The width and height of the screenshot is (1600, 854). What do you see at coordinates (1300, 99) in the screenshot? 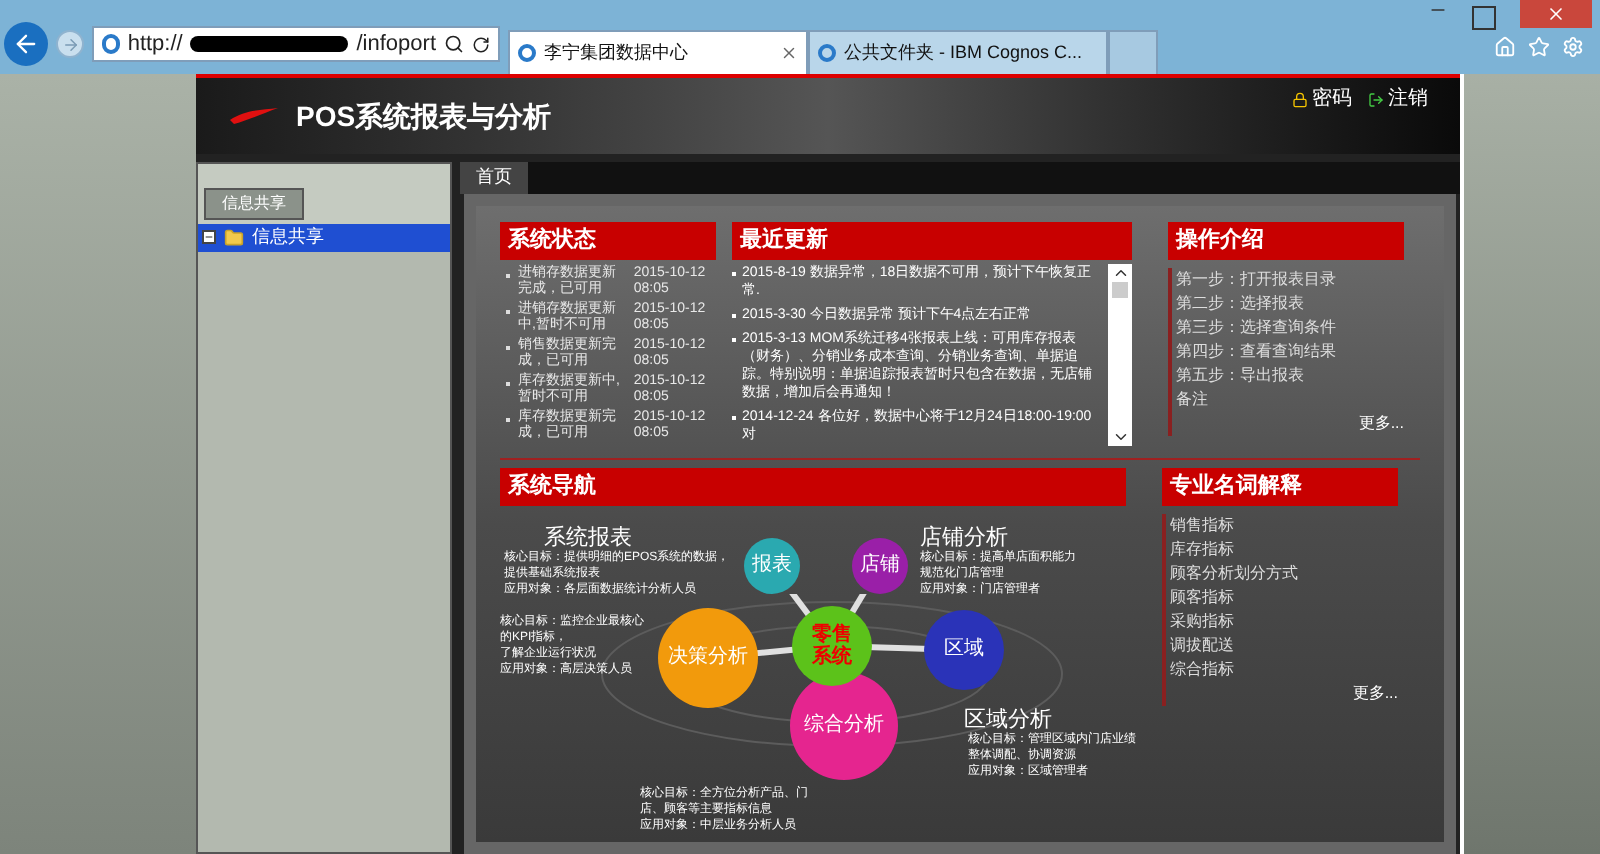
I see `lock-icon` at bounding box center [1300, 99].